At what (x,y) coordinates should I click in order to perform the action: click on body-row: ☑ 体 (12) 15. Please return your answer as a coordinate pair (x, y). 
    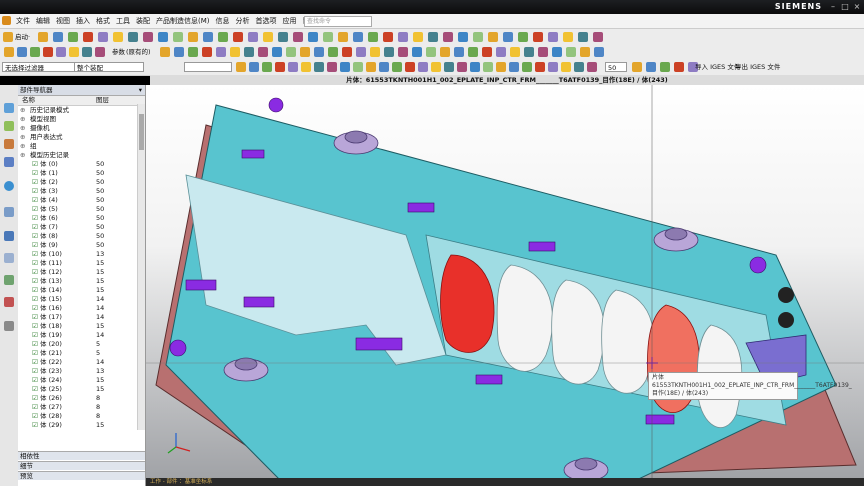
    Looking at the image, I should click on (77, 272).